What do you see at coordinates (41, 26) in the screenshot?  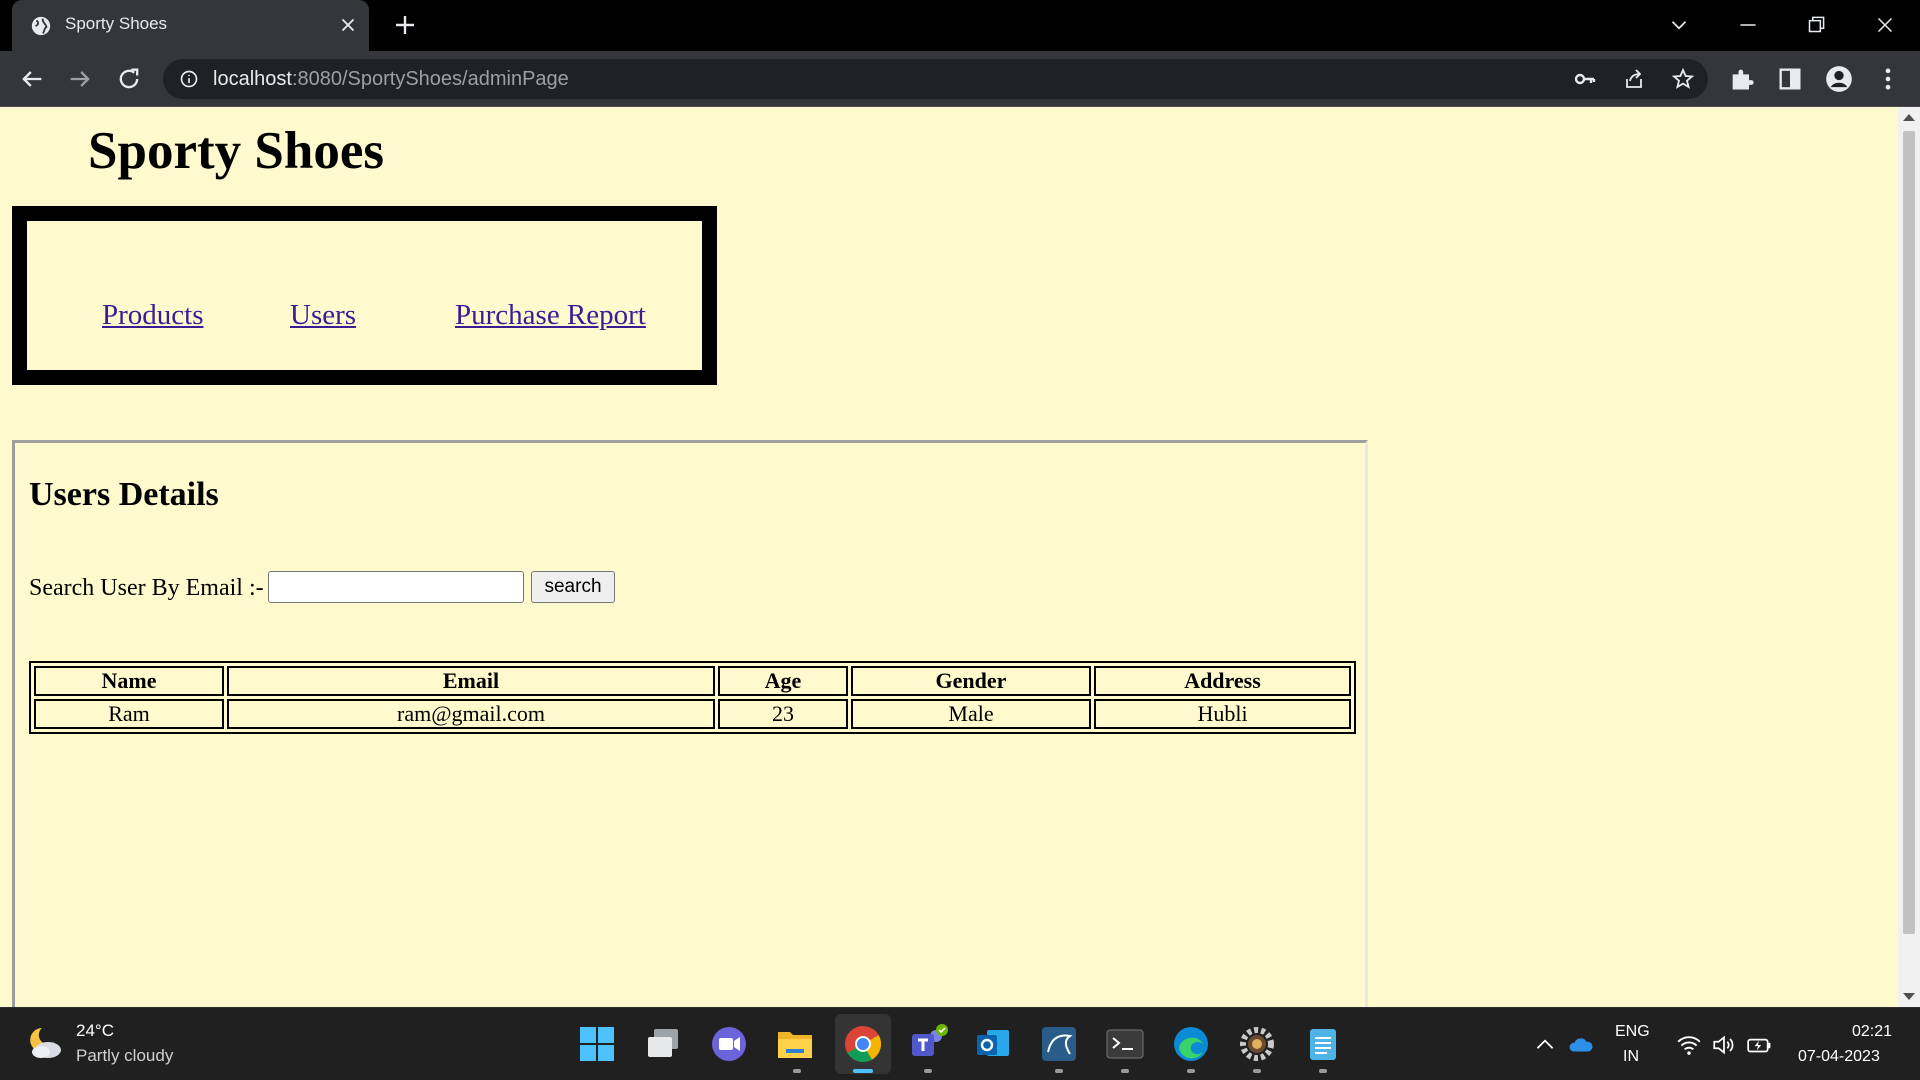 I see `globe-icon` at bounding box center [41, 26].